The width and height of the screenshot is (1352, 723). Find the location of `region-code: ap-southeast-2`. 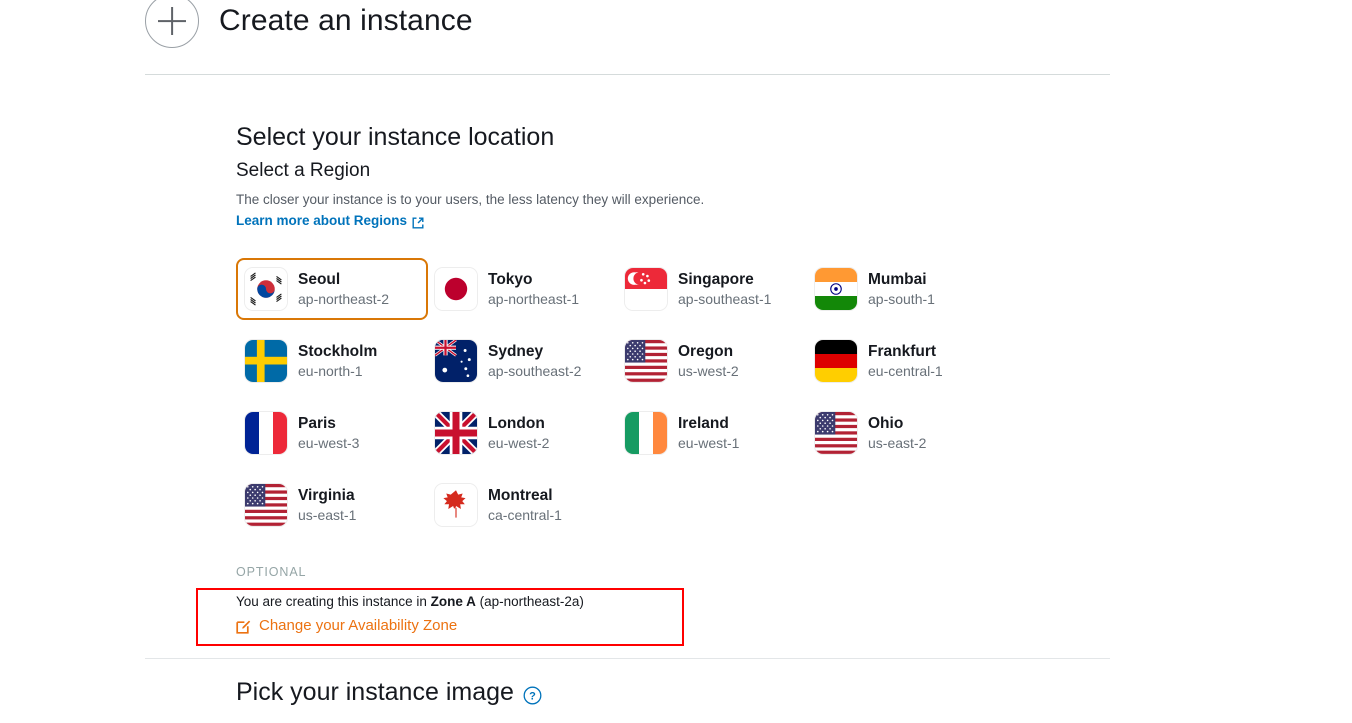

region-code: ap-southeast-2 is located at coordinates (535, 370).